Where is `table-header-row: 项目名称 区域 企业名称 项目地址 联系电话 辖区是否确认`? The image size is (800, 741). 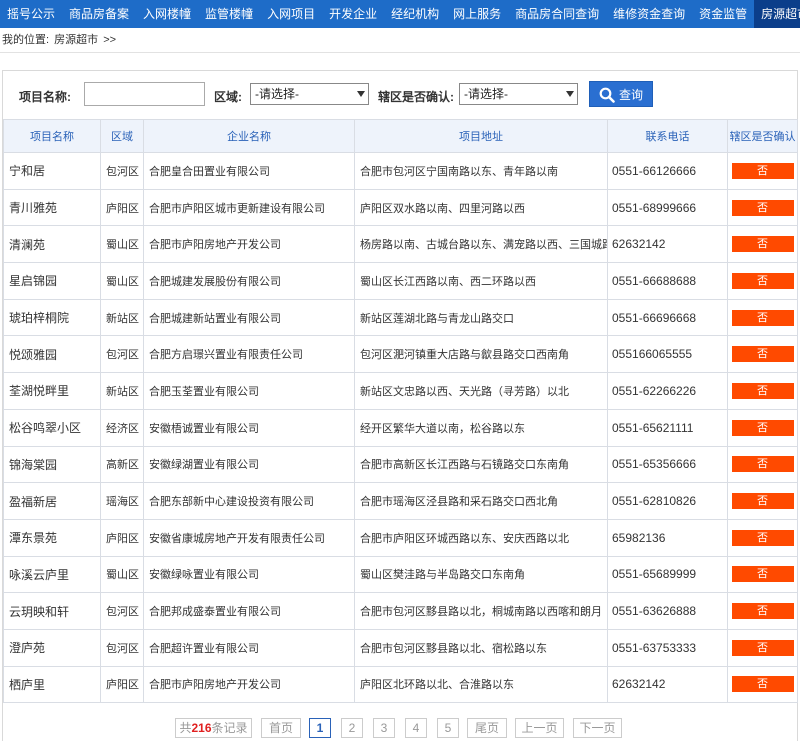
table-header-row: 项目名称 区域 企业名称 项目地址 联系电话 辖区是否确认 is located at coordinates (400, 136).